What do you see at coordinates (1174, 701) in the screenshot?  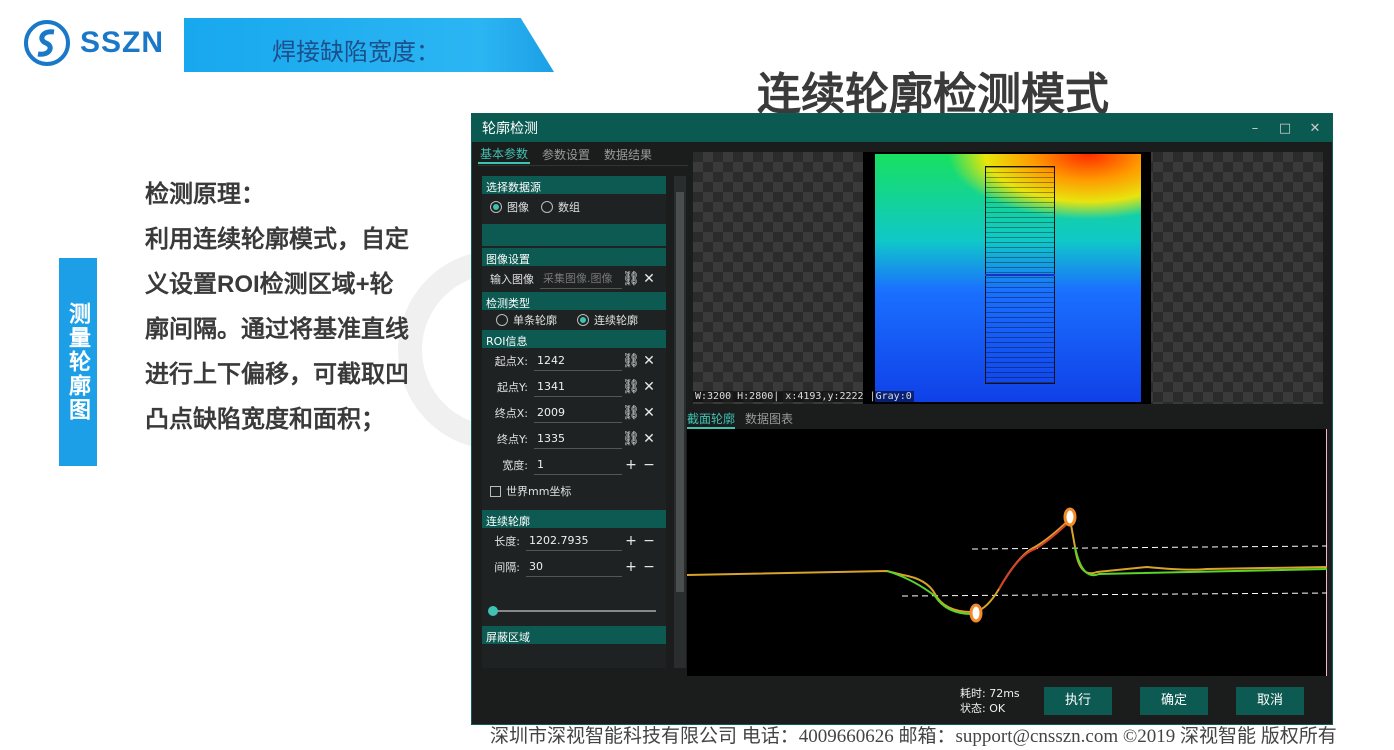 I see `confirm-button: 确定` at bounding box center [1174, 701].